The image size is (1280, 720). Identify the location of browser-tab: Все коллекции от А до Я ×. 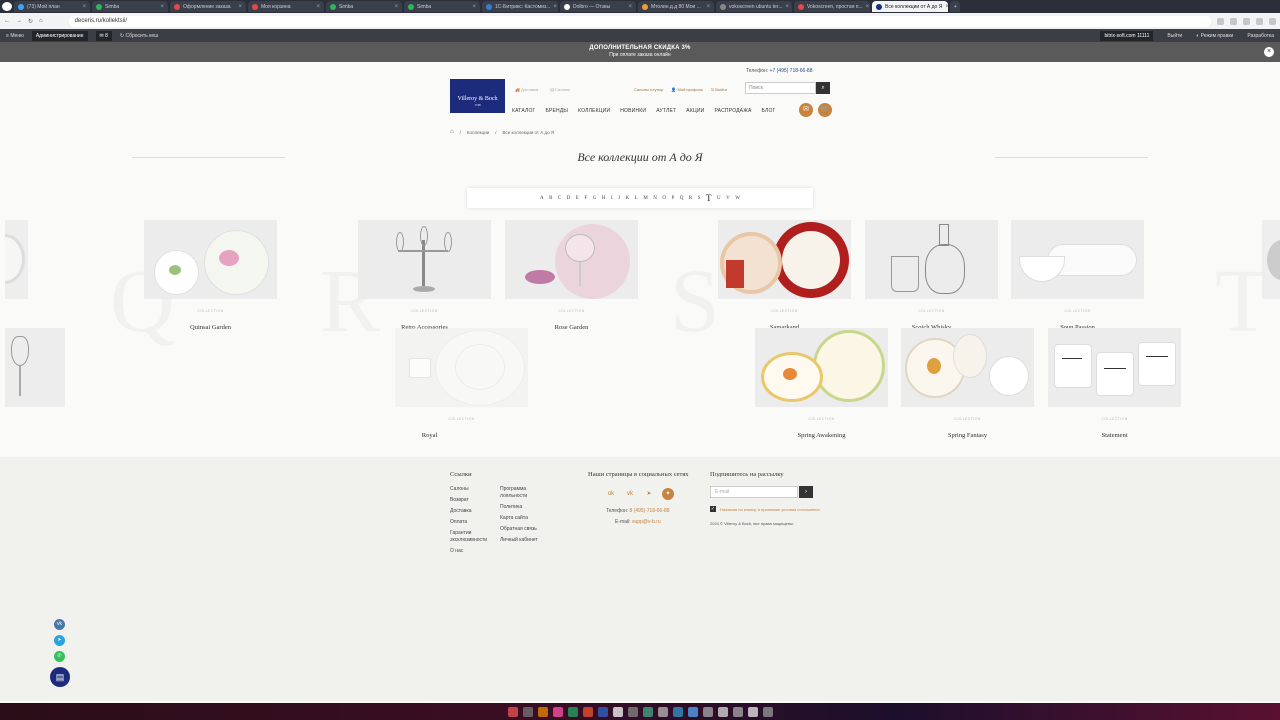
(910, 6).